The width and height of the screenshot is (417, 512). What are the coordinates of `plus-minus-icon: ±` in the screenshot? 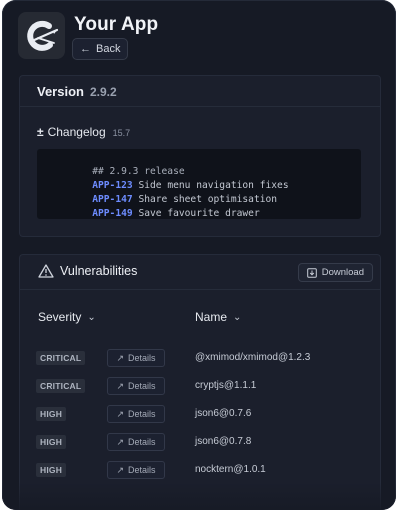 It's located at (40, 132).